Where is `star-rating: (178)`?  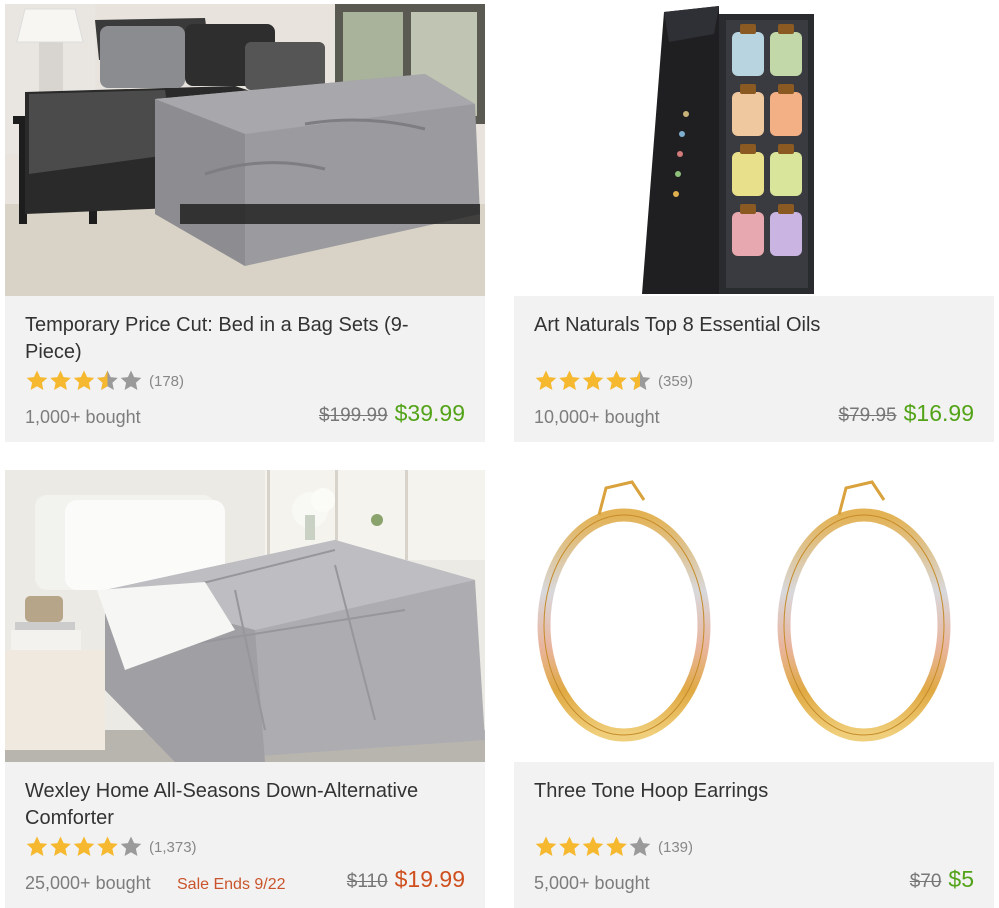 star-rating: (178) is located at coordinates (104, 381).